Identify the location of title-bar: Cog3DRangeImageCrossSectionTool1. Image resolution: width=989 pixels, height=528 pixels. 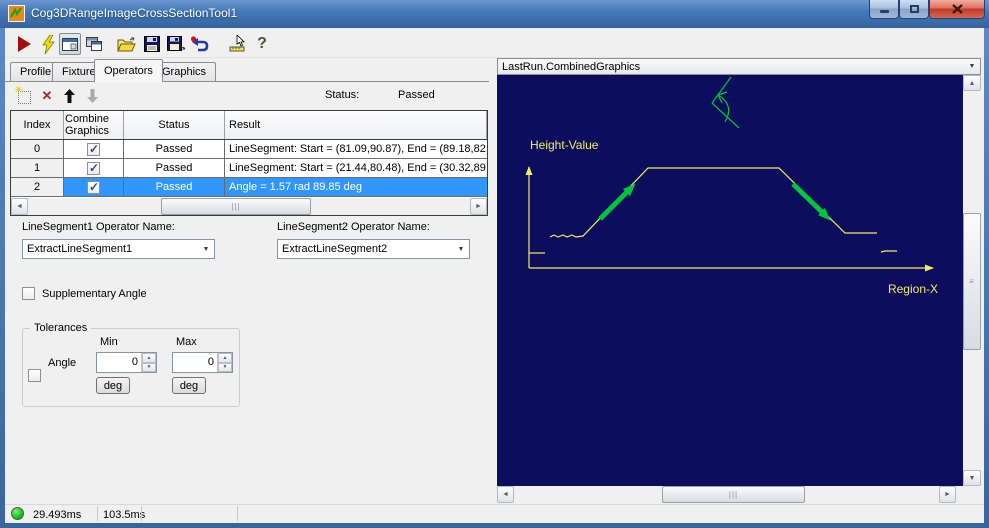
(494, 14).